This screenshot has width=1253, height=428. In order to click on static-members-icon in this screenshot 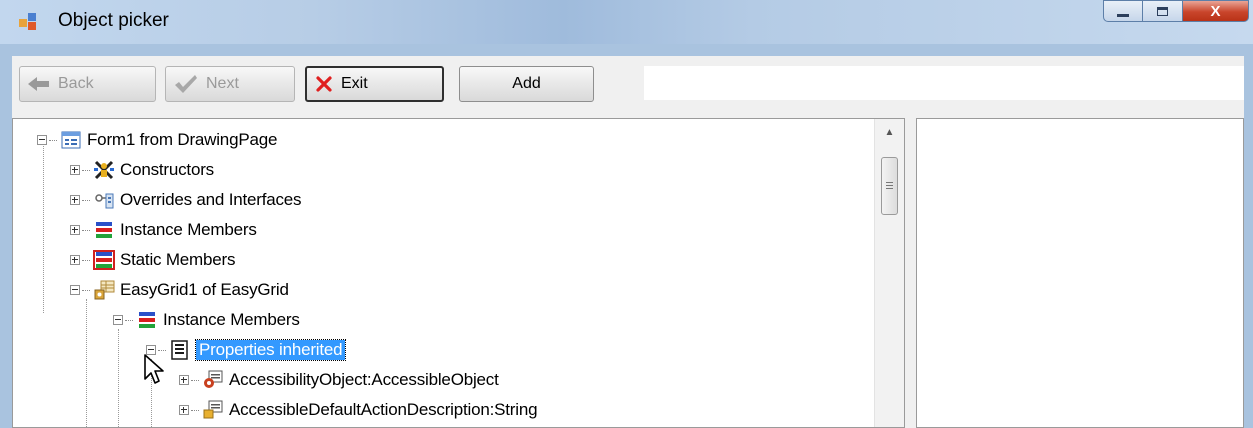, I will do `click(104, 260)`.